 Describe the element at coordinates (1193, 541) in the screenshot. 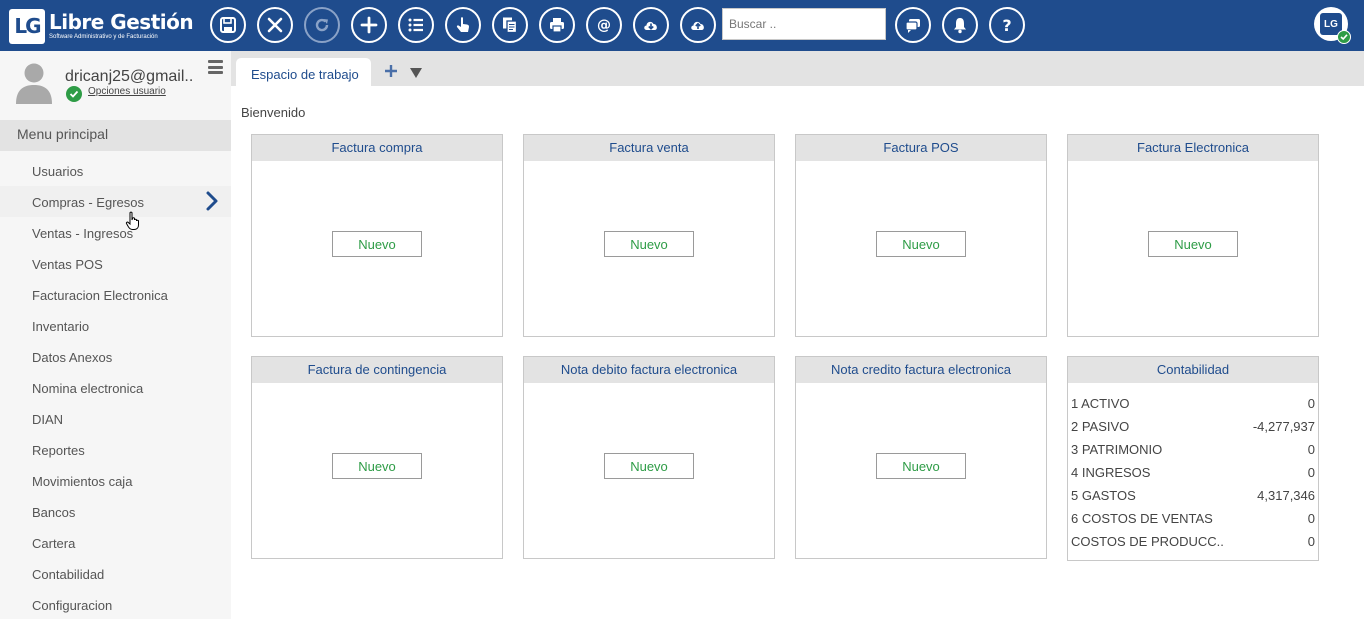

I see `accounting-row: COSTOS DE PRODUCC.. 0` at that location.